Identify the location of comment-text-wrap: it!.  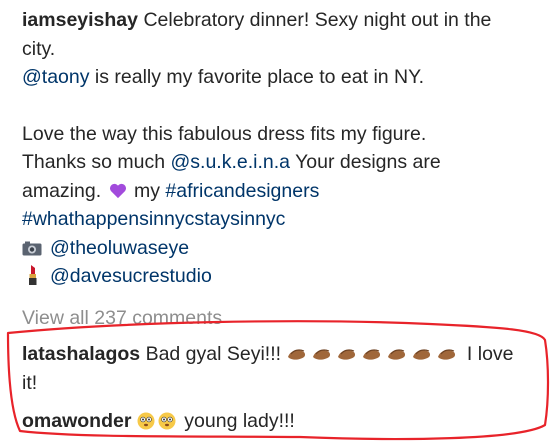
(30, 382).